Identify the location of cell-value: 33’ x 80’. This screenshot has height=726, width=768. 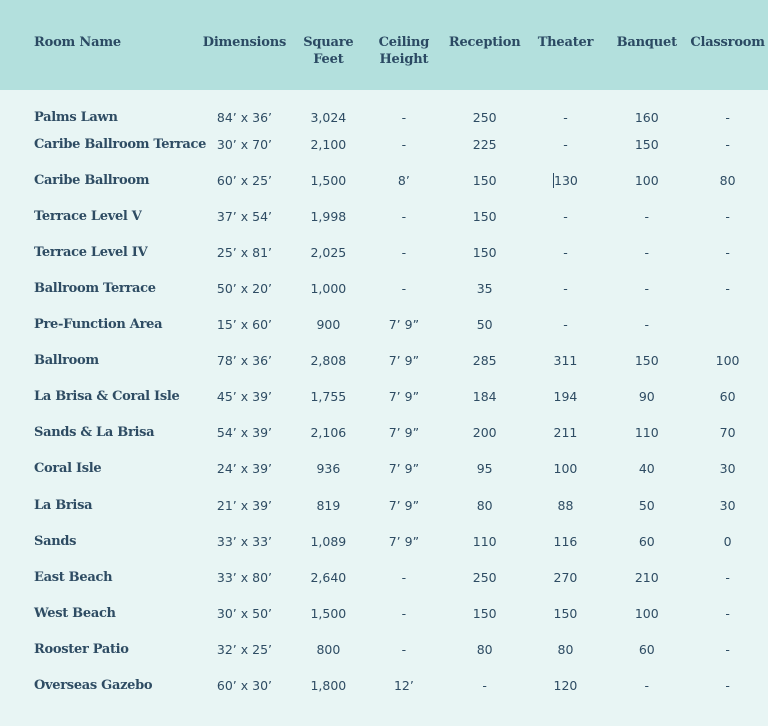
(244, 577).